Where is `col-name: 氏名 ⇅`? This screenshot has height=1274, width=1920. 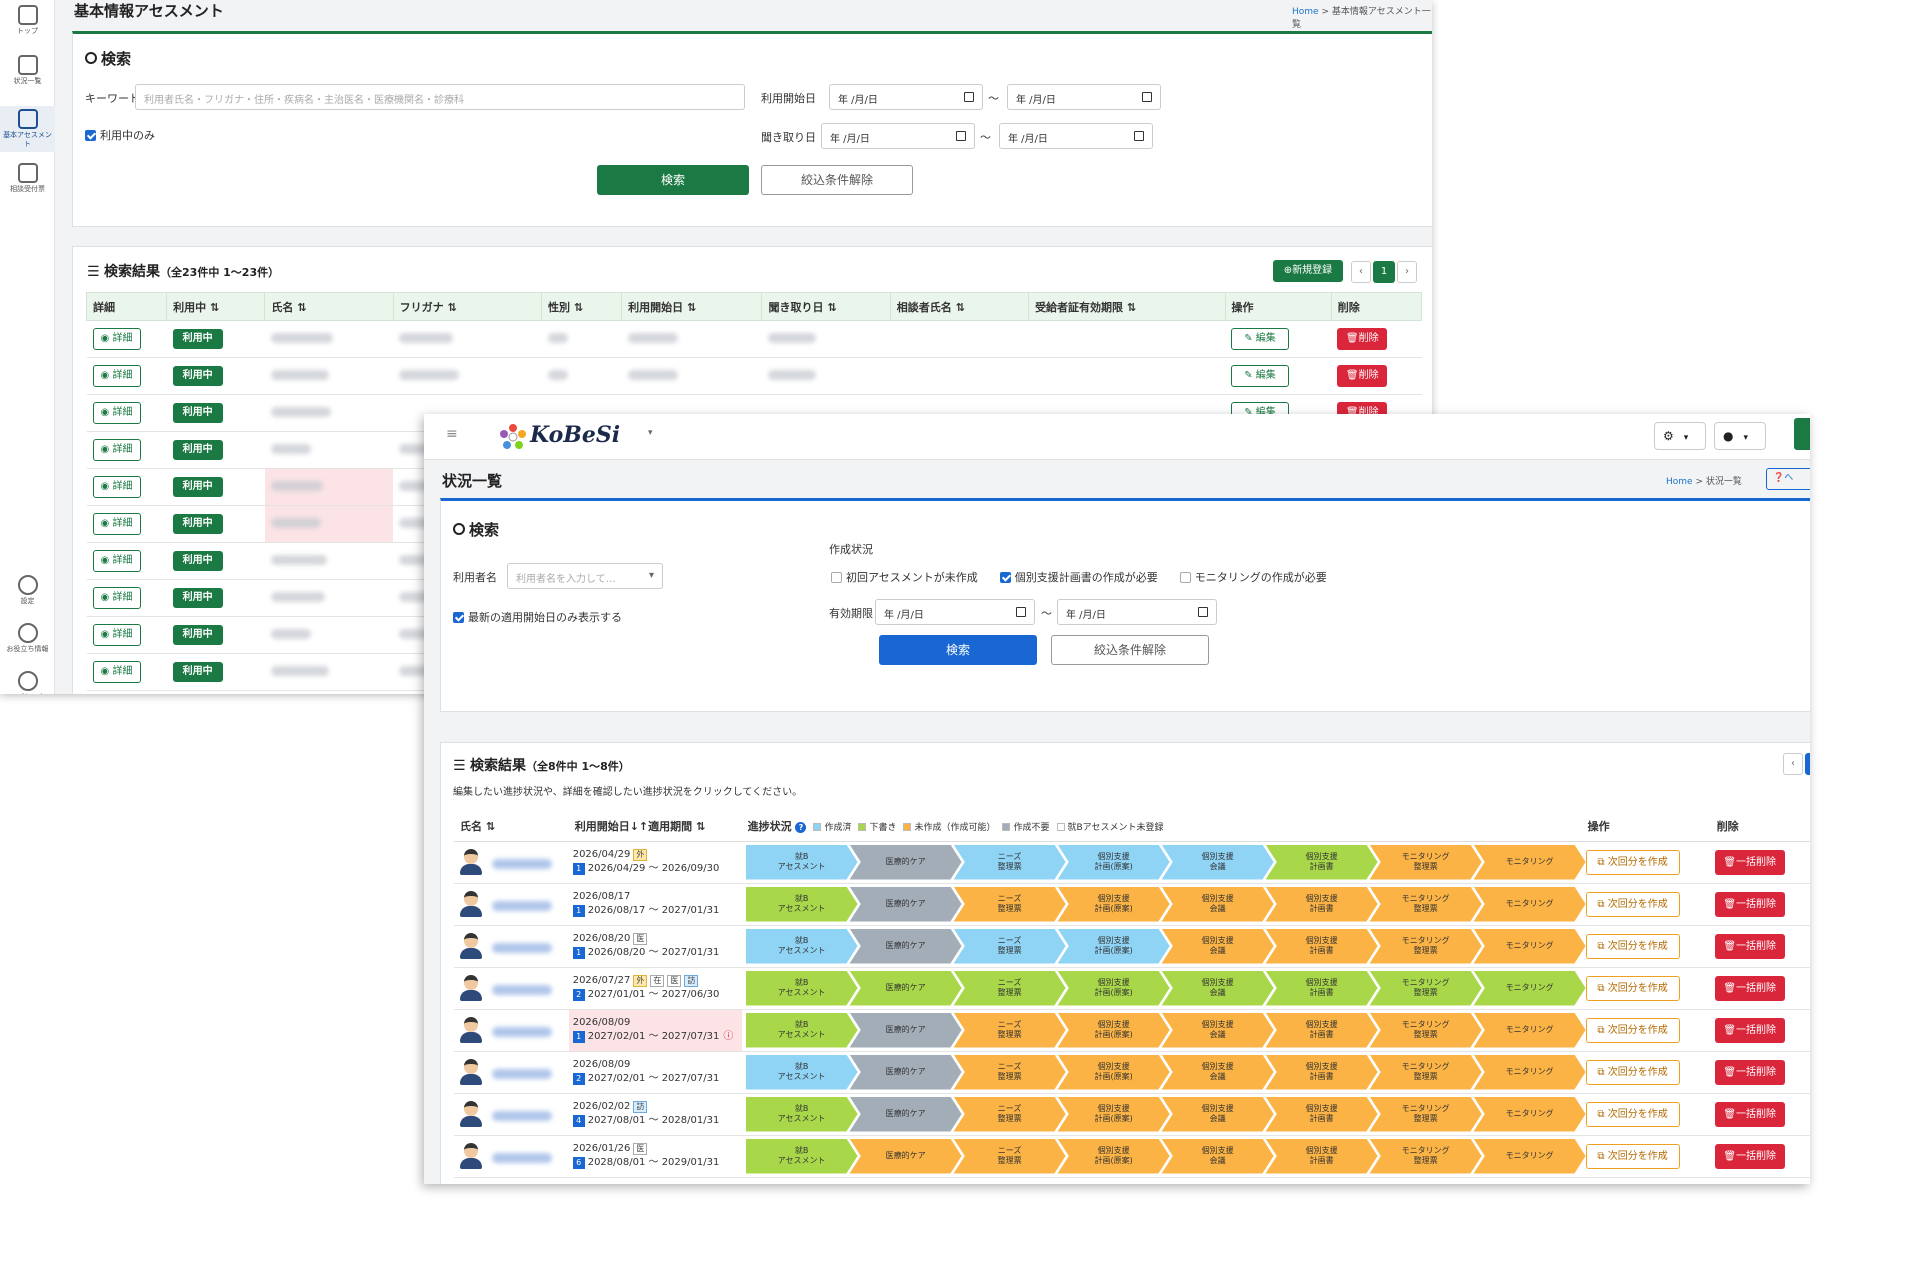 col-name: 氏名 ⇅ is located at coordinates (511, 826).